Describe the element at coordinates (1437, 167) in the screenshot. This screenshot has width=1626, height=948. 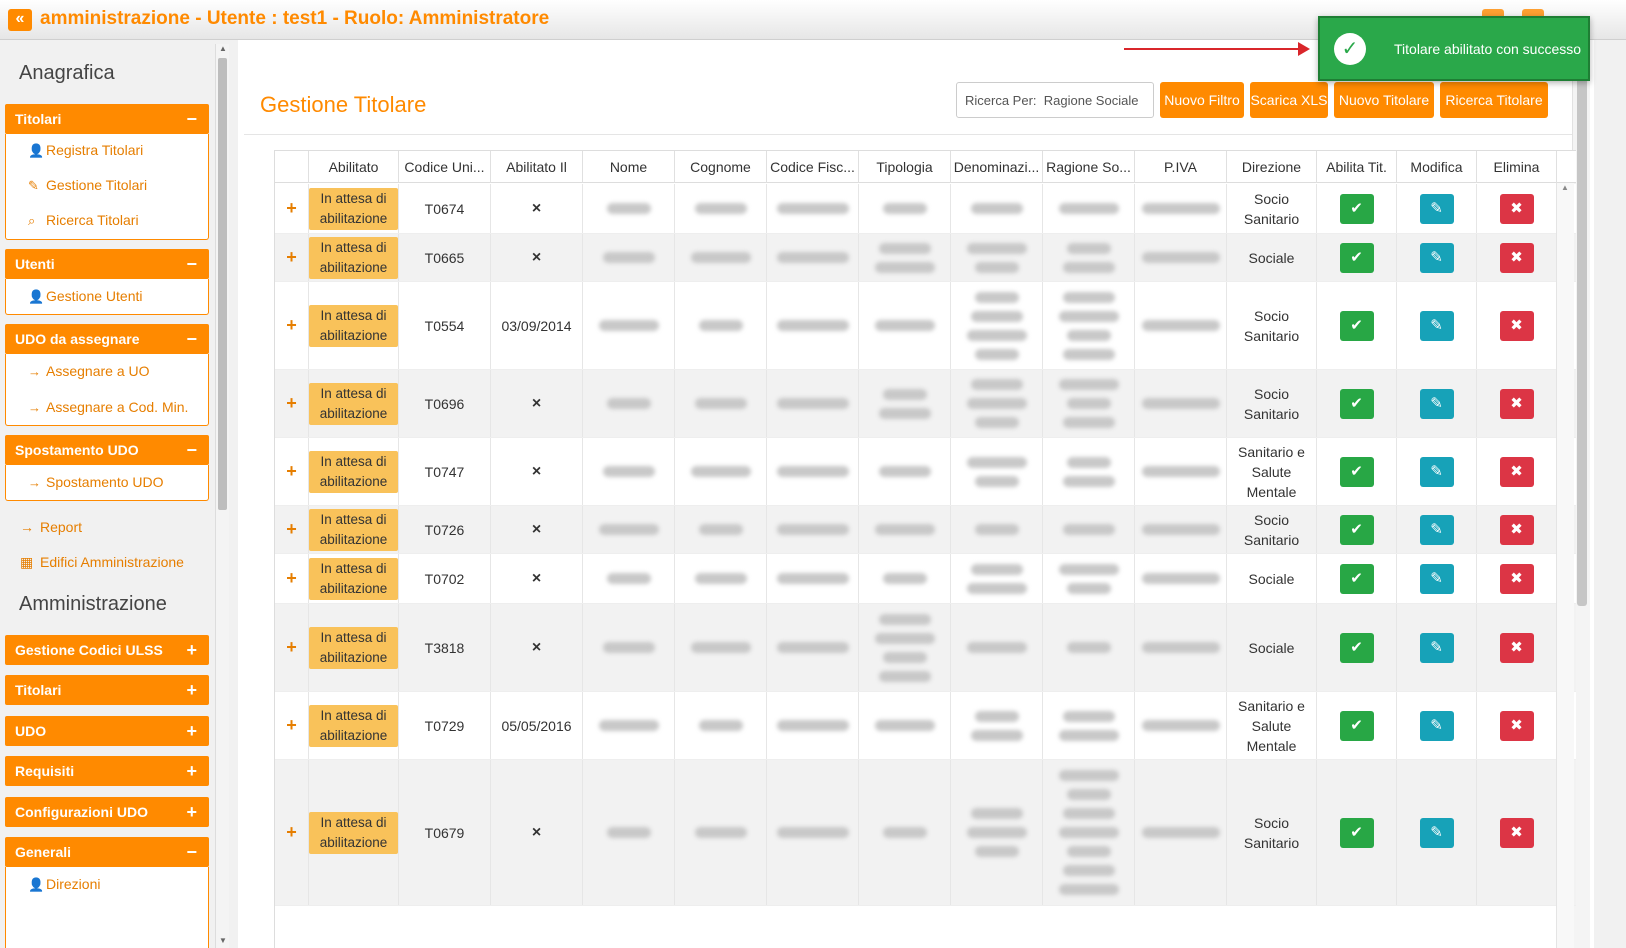
I see `col-modifica: Modifica` at that location.